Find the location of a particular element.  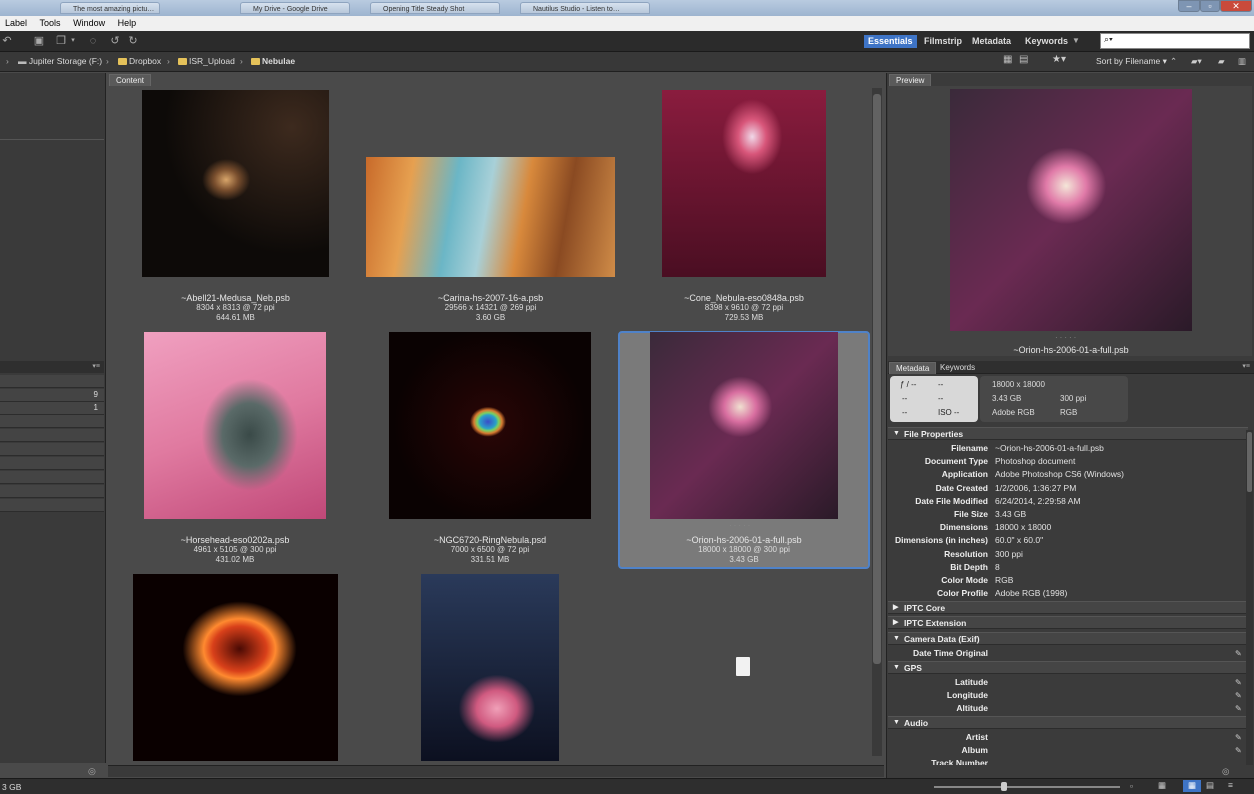

tab-content: Content is located at coordinates (130, 80).